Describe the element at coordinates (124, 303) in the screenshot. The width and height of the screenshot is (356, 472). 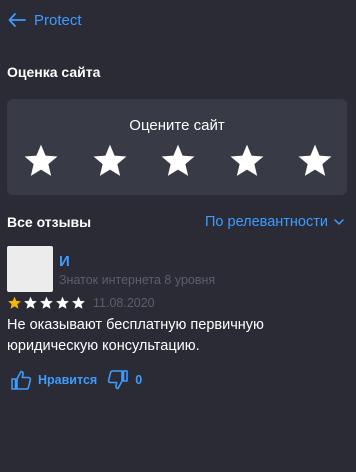
I see `review-date: 11.08.2020` at that location.